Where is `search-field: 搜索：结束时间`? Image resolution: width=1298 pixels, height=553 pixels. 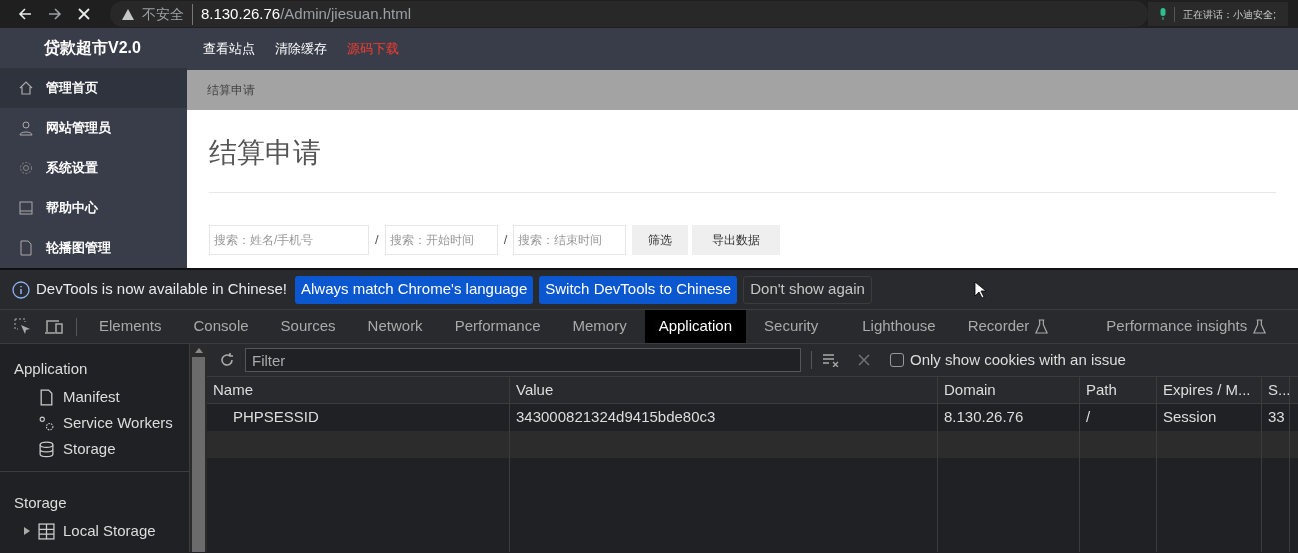
search-field: 搜索：结束时间 is located at coordinates (570, 240).